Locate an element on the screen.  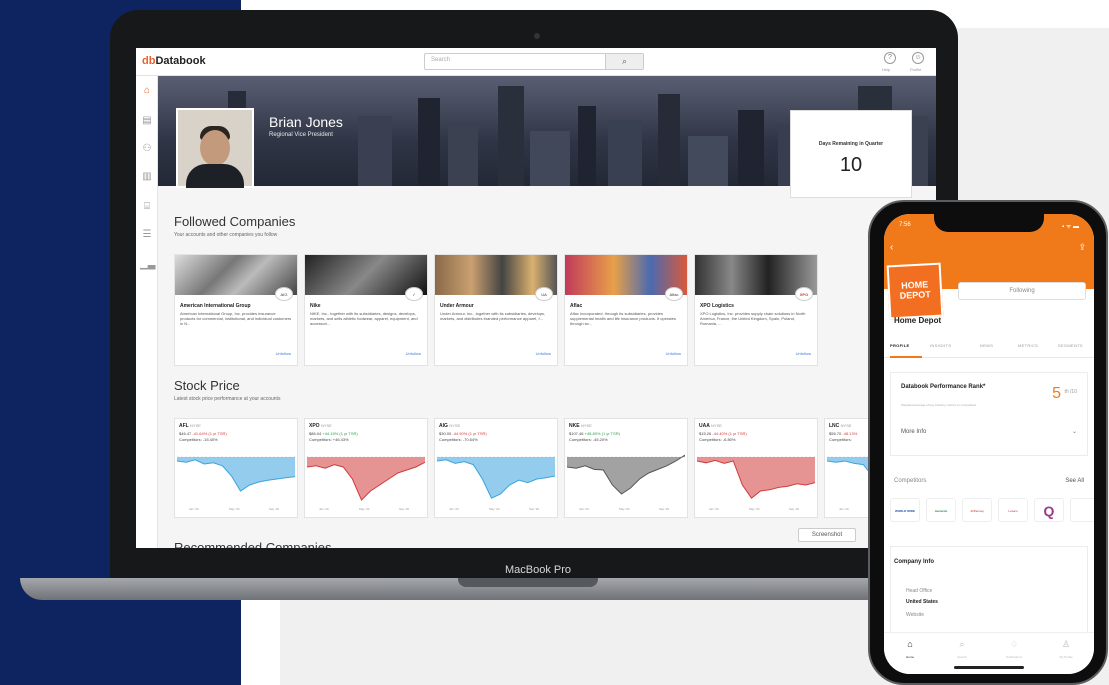
databook-logo: dbDatabook is located at coordinates (174, 61).